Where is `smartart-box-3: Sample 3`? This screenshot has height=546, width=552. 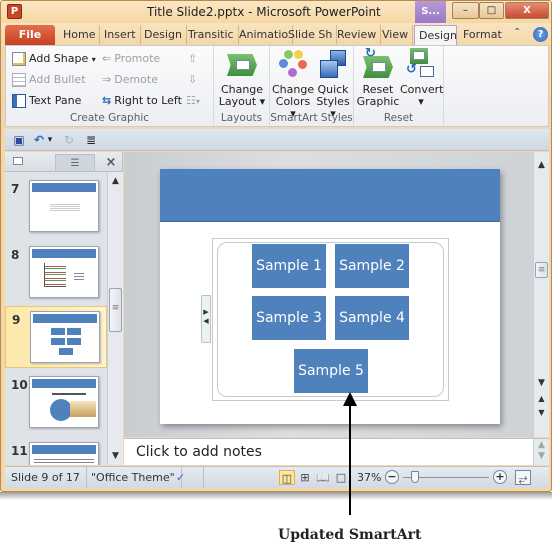
smartart-box-3: Sample 3 is located at coordinates (289, 318).